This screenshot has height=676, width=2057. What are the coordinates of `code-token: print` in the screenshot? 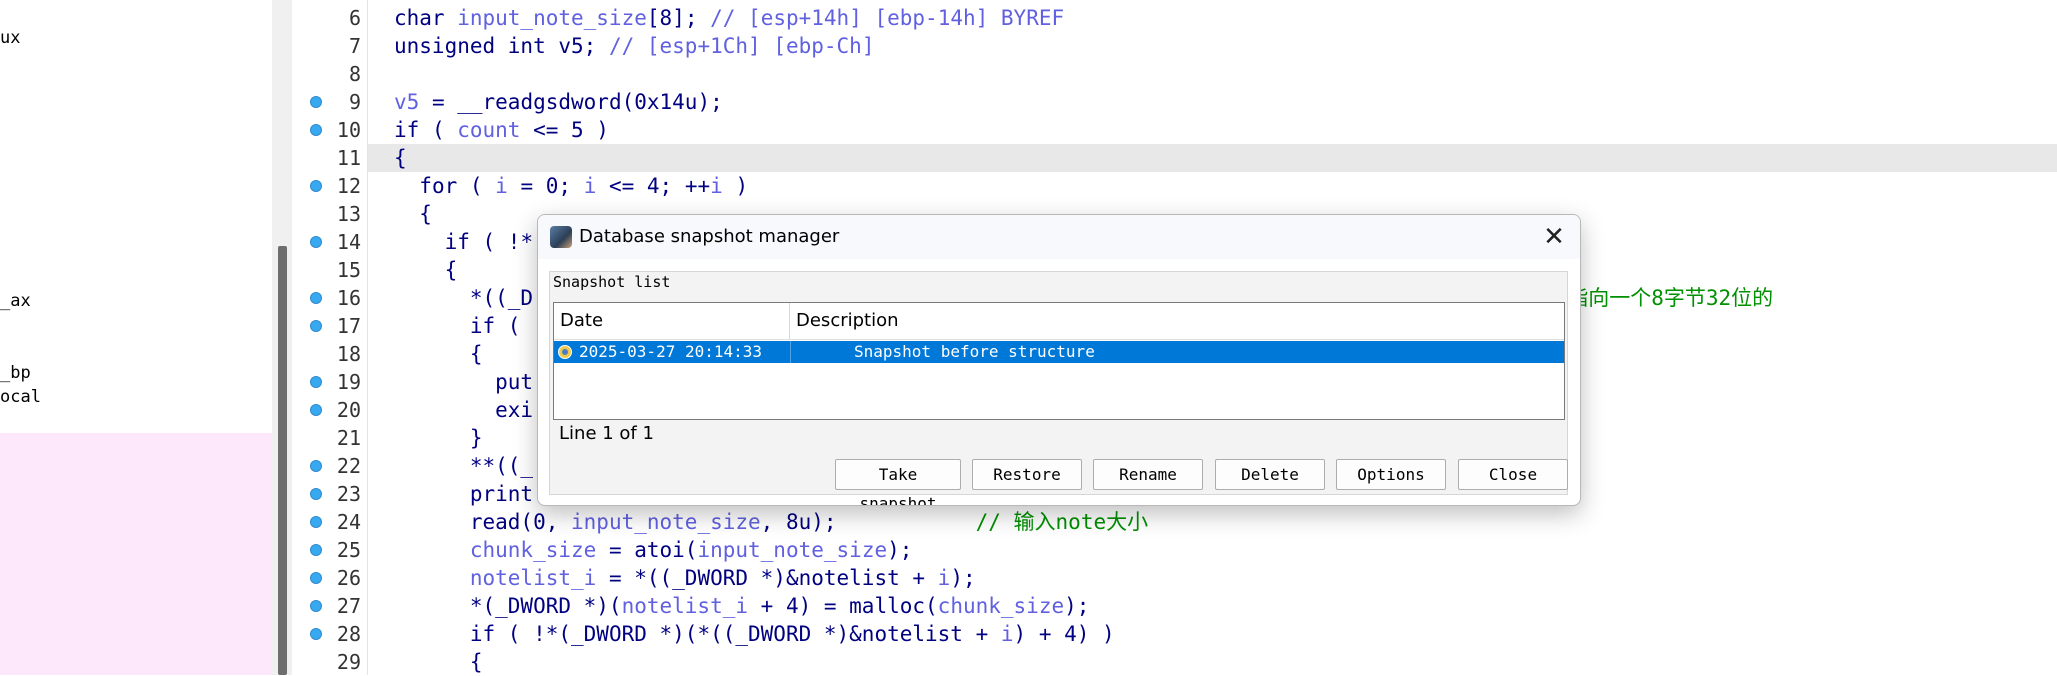 It's located at (464, 494).